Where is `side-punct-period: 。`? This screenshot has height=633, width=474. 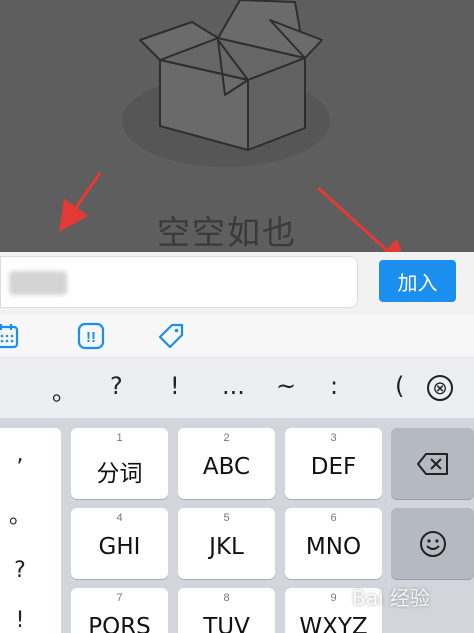 side-punct-period: 。 is located at coordinates (20, 514).